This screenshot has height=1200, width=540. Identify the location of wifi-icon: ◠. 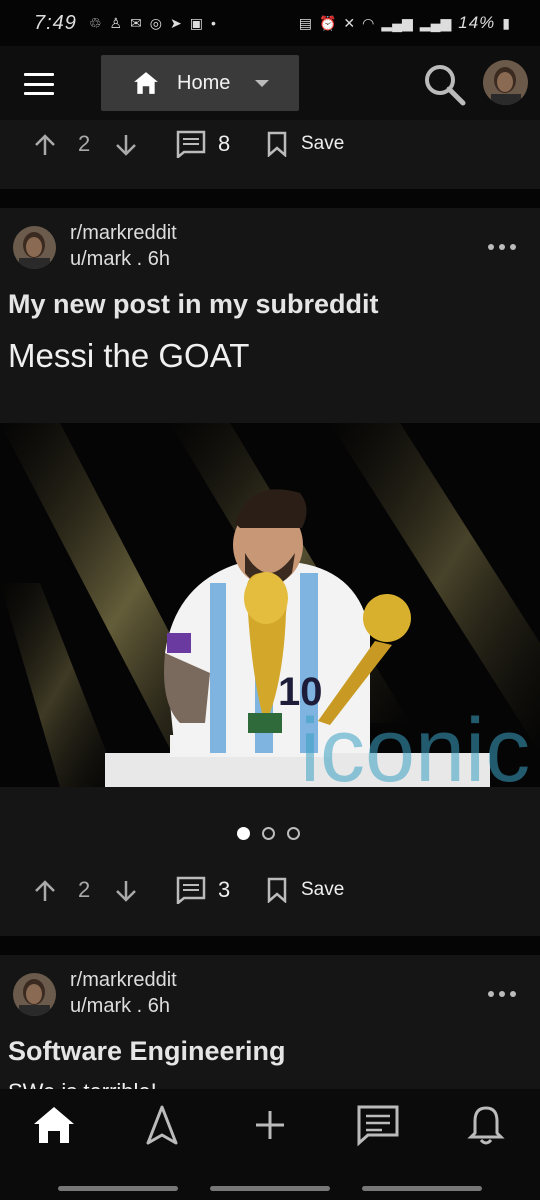
(368, 22).